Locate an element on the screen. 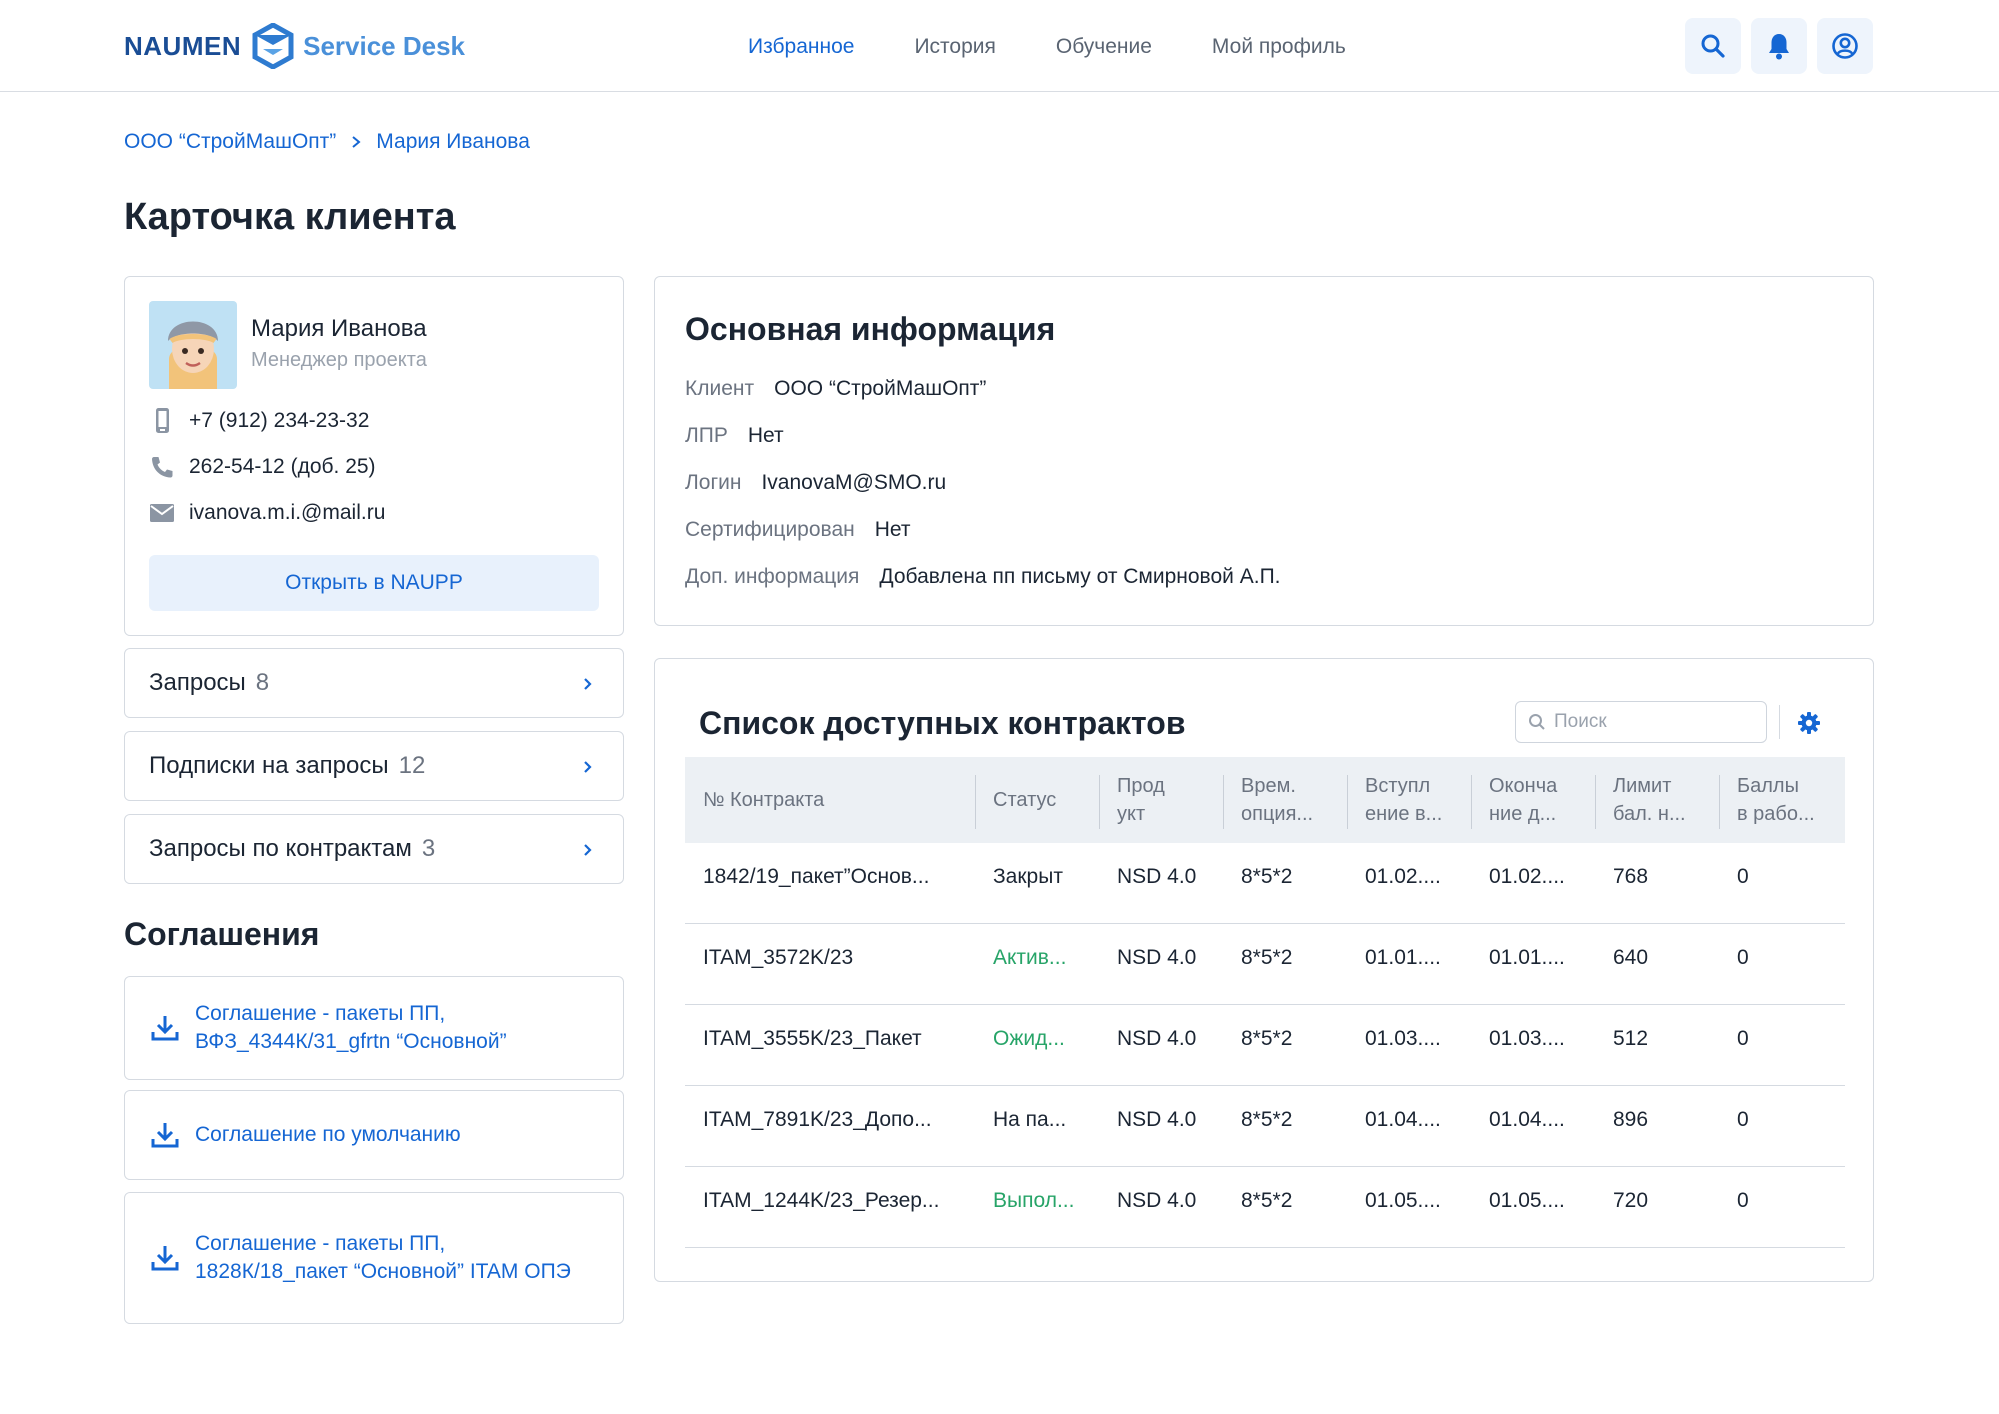  email-address: ivanova.m.i.@mail.ru is located at coordinates (287, 512).